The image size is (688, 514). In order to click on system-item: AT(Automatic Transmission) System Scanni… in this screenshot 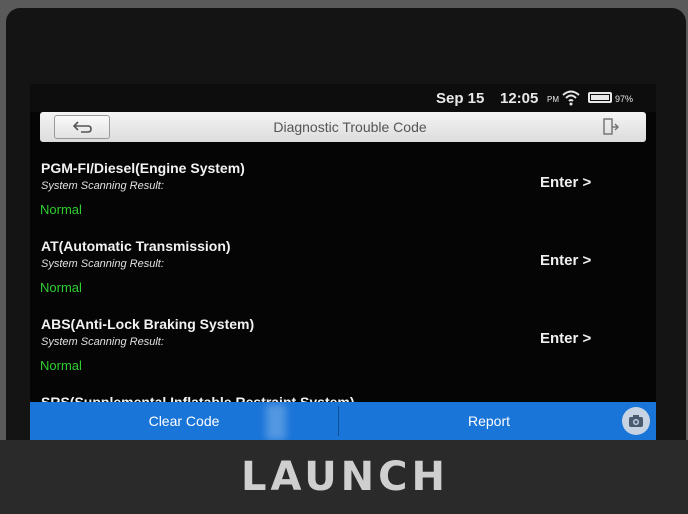, I will do `click(343, 278)`.